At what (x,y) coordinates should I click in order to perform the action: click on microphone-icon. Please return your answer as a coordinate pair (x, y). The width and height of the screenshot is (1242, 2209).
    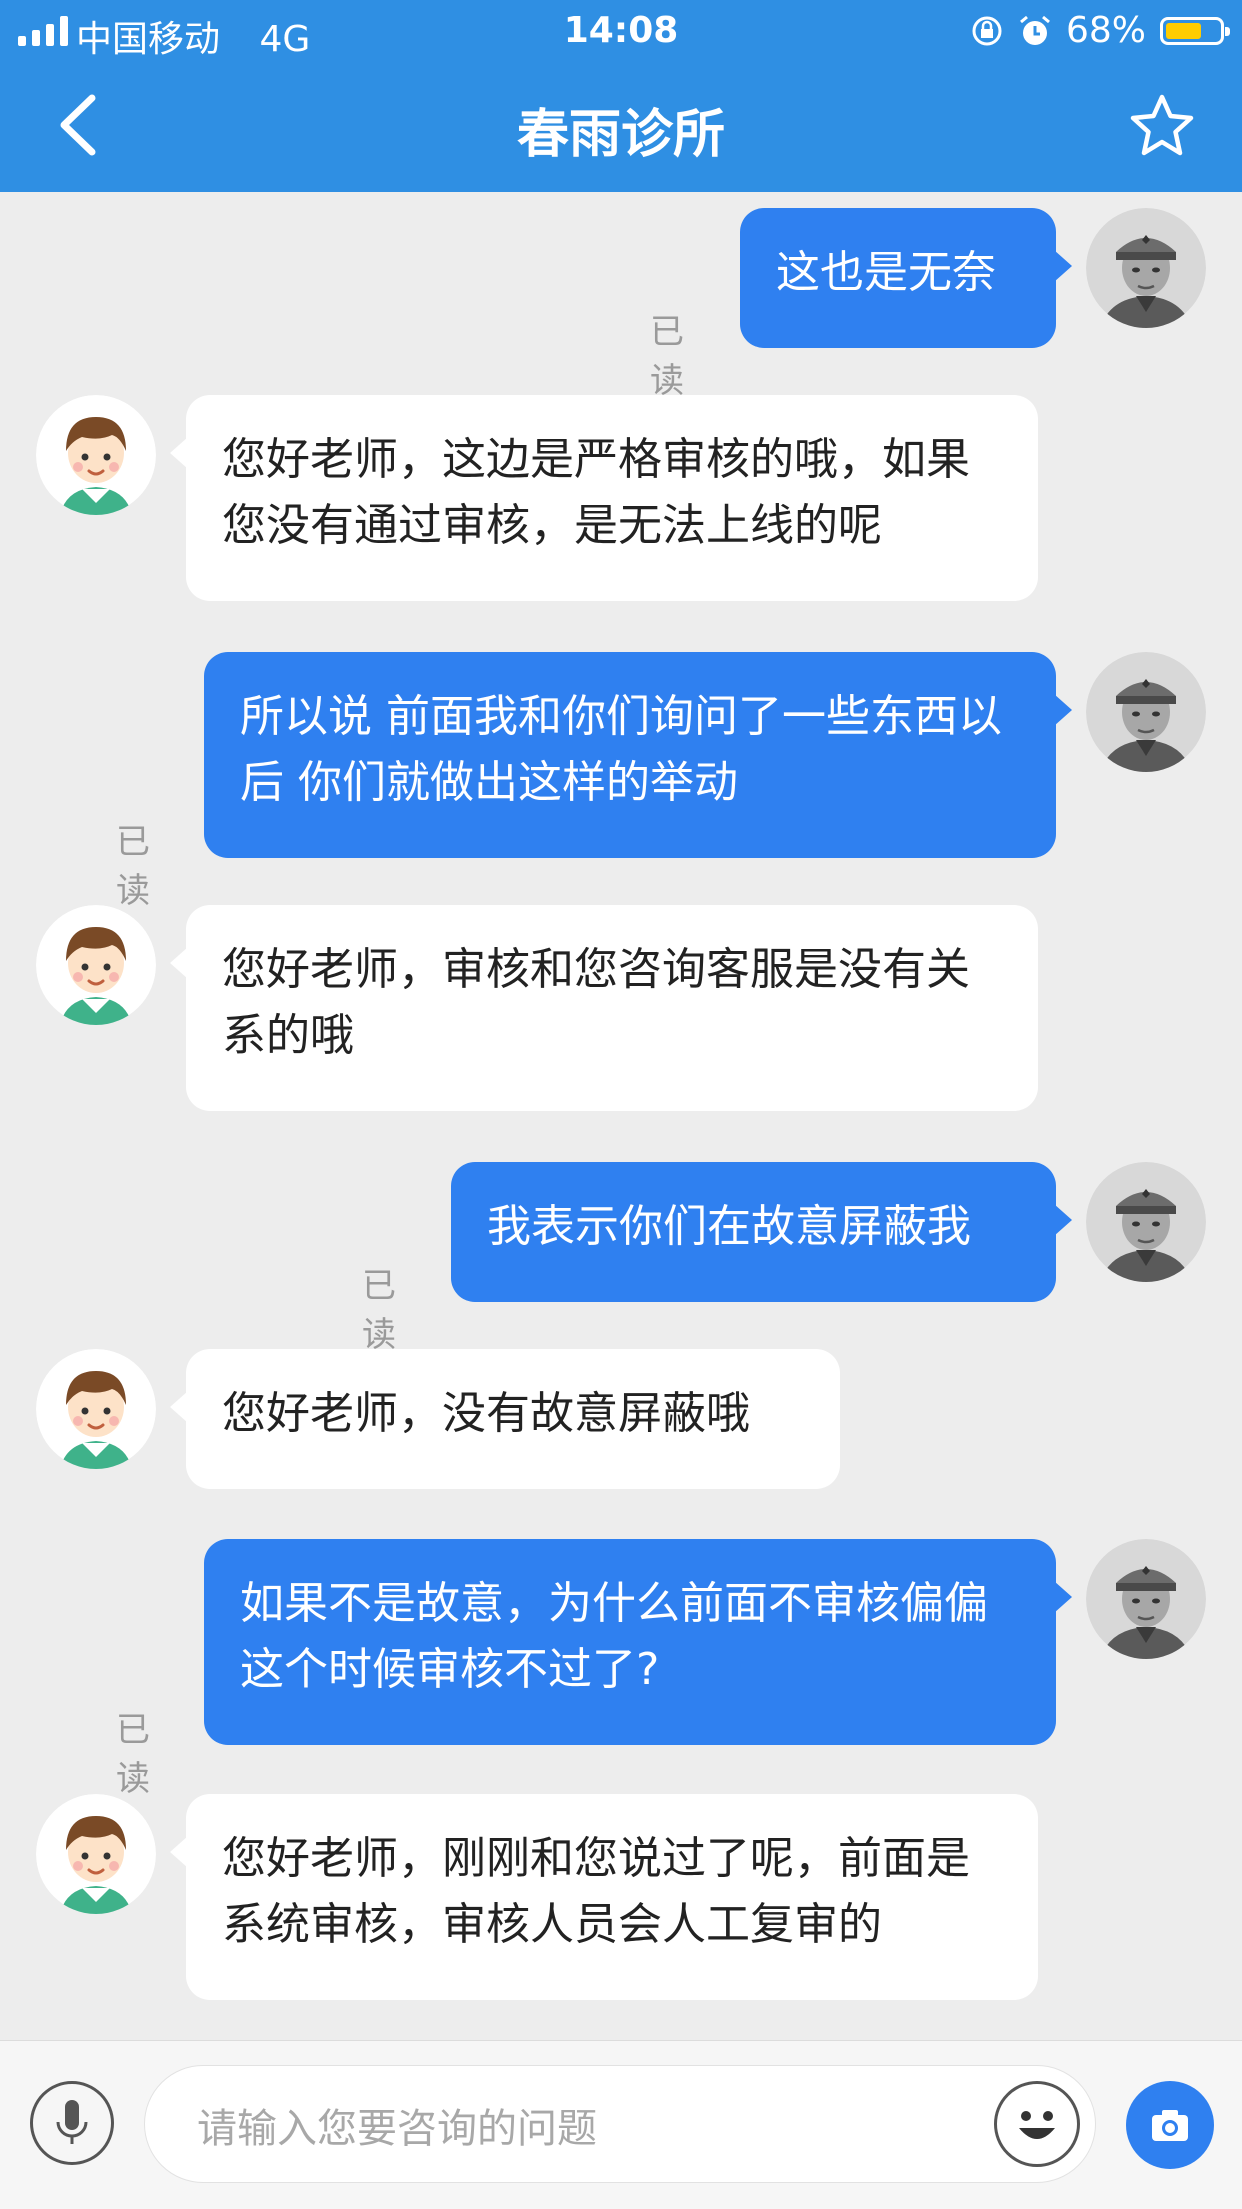
    Looking at the image, I should click on (72, 2122).